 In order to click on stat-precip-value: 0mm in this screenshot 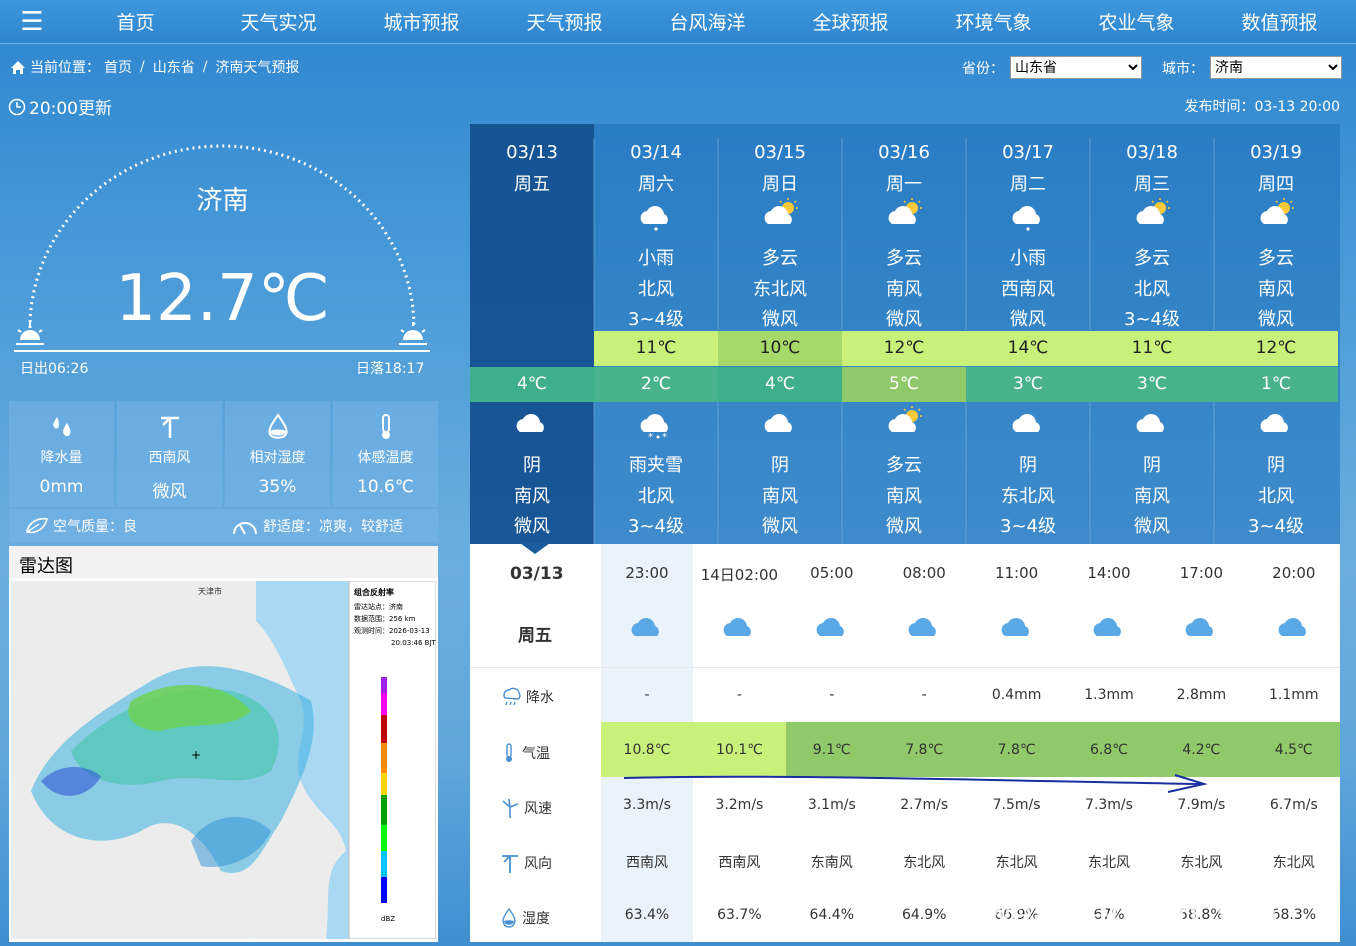, I will do `click(61, 487)`.